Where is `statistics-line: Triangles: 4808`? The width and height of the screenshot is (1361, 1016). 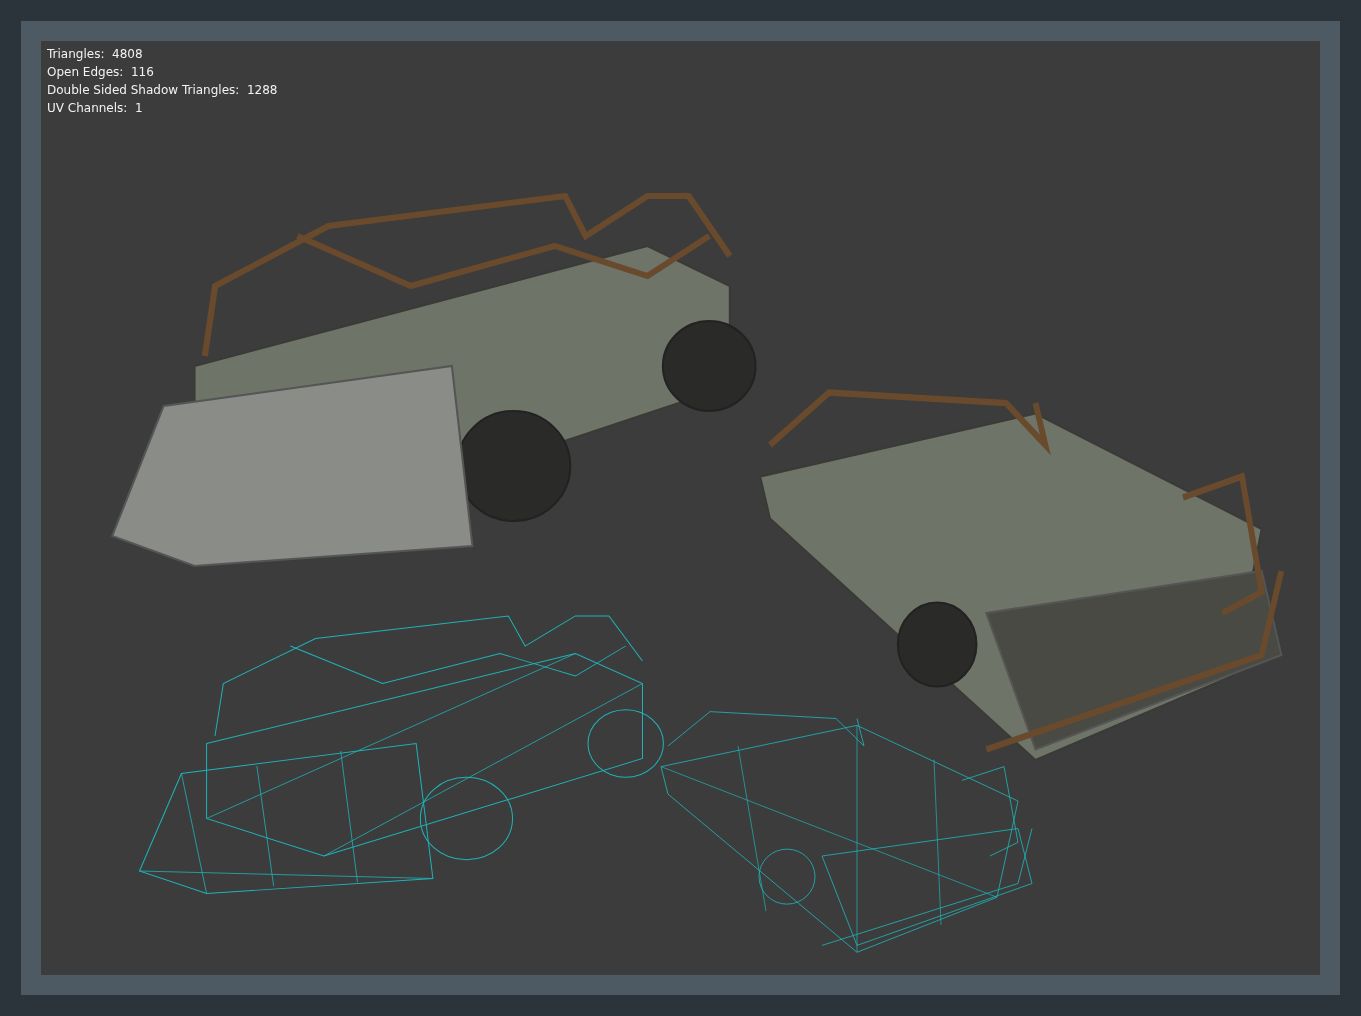
statistics-line: Triangles: 4808 is located at coordinates (95, 54).